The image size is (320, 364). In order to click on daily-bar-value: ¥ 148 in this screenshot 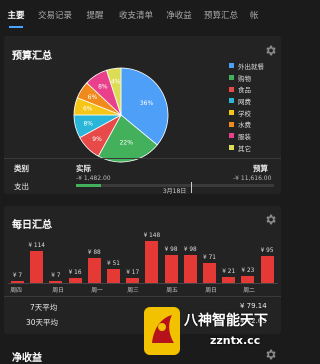, I will do `click(152, 236)`.